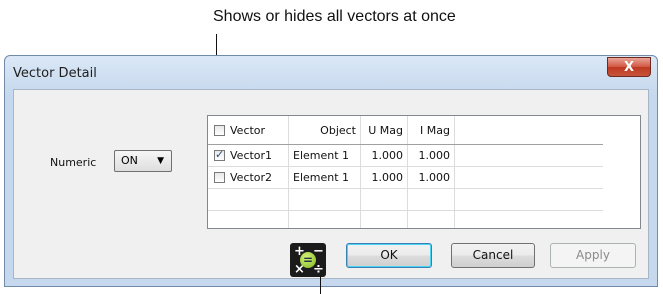  I want to click on header-cell-vector: Vector, so click(248, 130).